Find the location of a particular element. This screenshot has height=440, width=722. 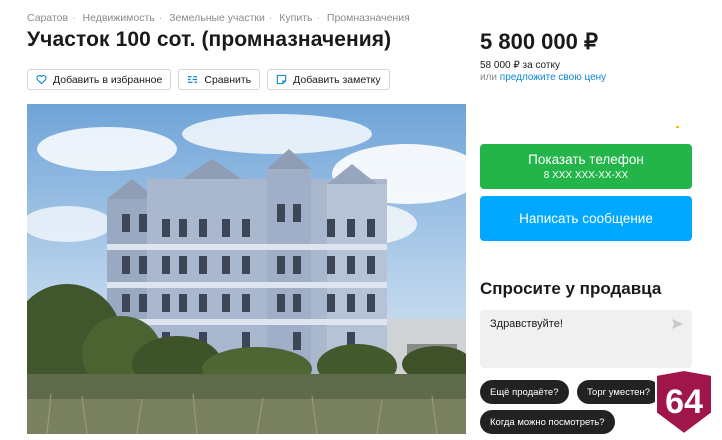

show-phone-button: Показать телефон 8 XXX XXX-XX-XX is located at coordinates (586, 166).